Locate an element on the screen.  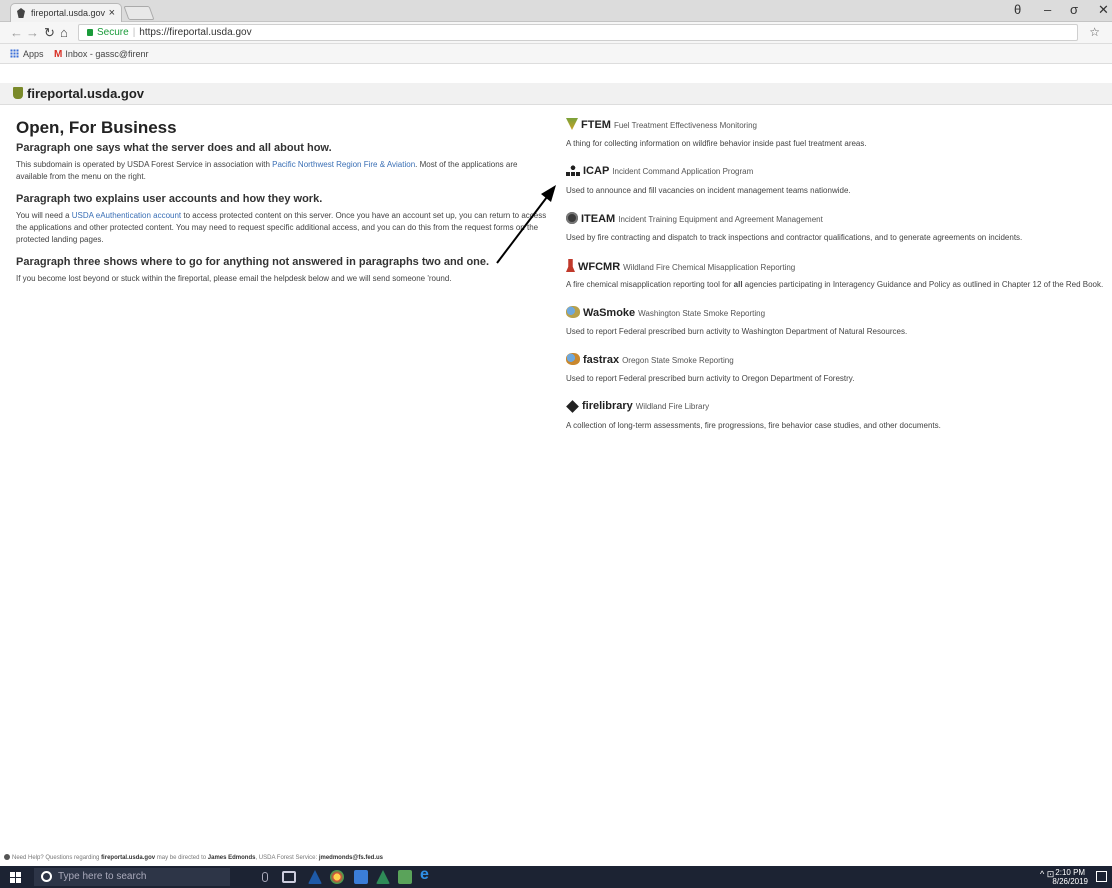
diamond-icon is located at coordinates (572, 406).